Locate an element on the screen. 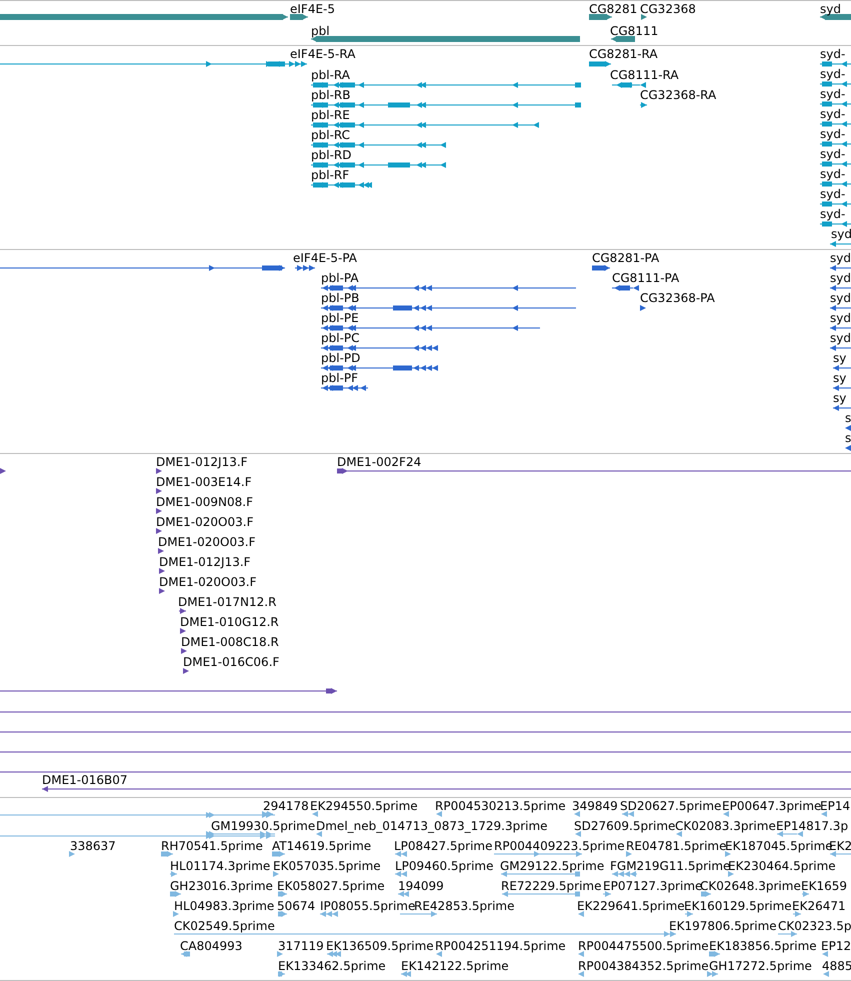 This screenshot has height=981, width=851. feature-label: DME1-016C06.F is located at coordinates (231, 662).